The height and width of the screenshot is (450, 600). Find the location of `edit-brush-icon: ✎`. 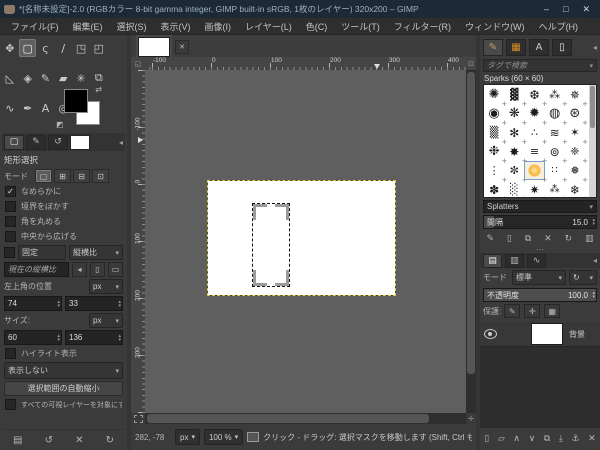

edit-brush-icon: ✎ is located at coordinates (490, 239).